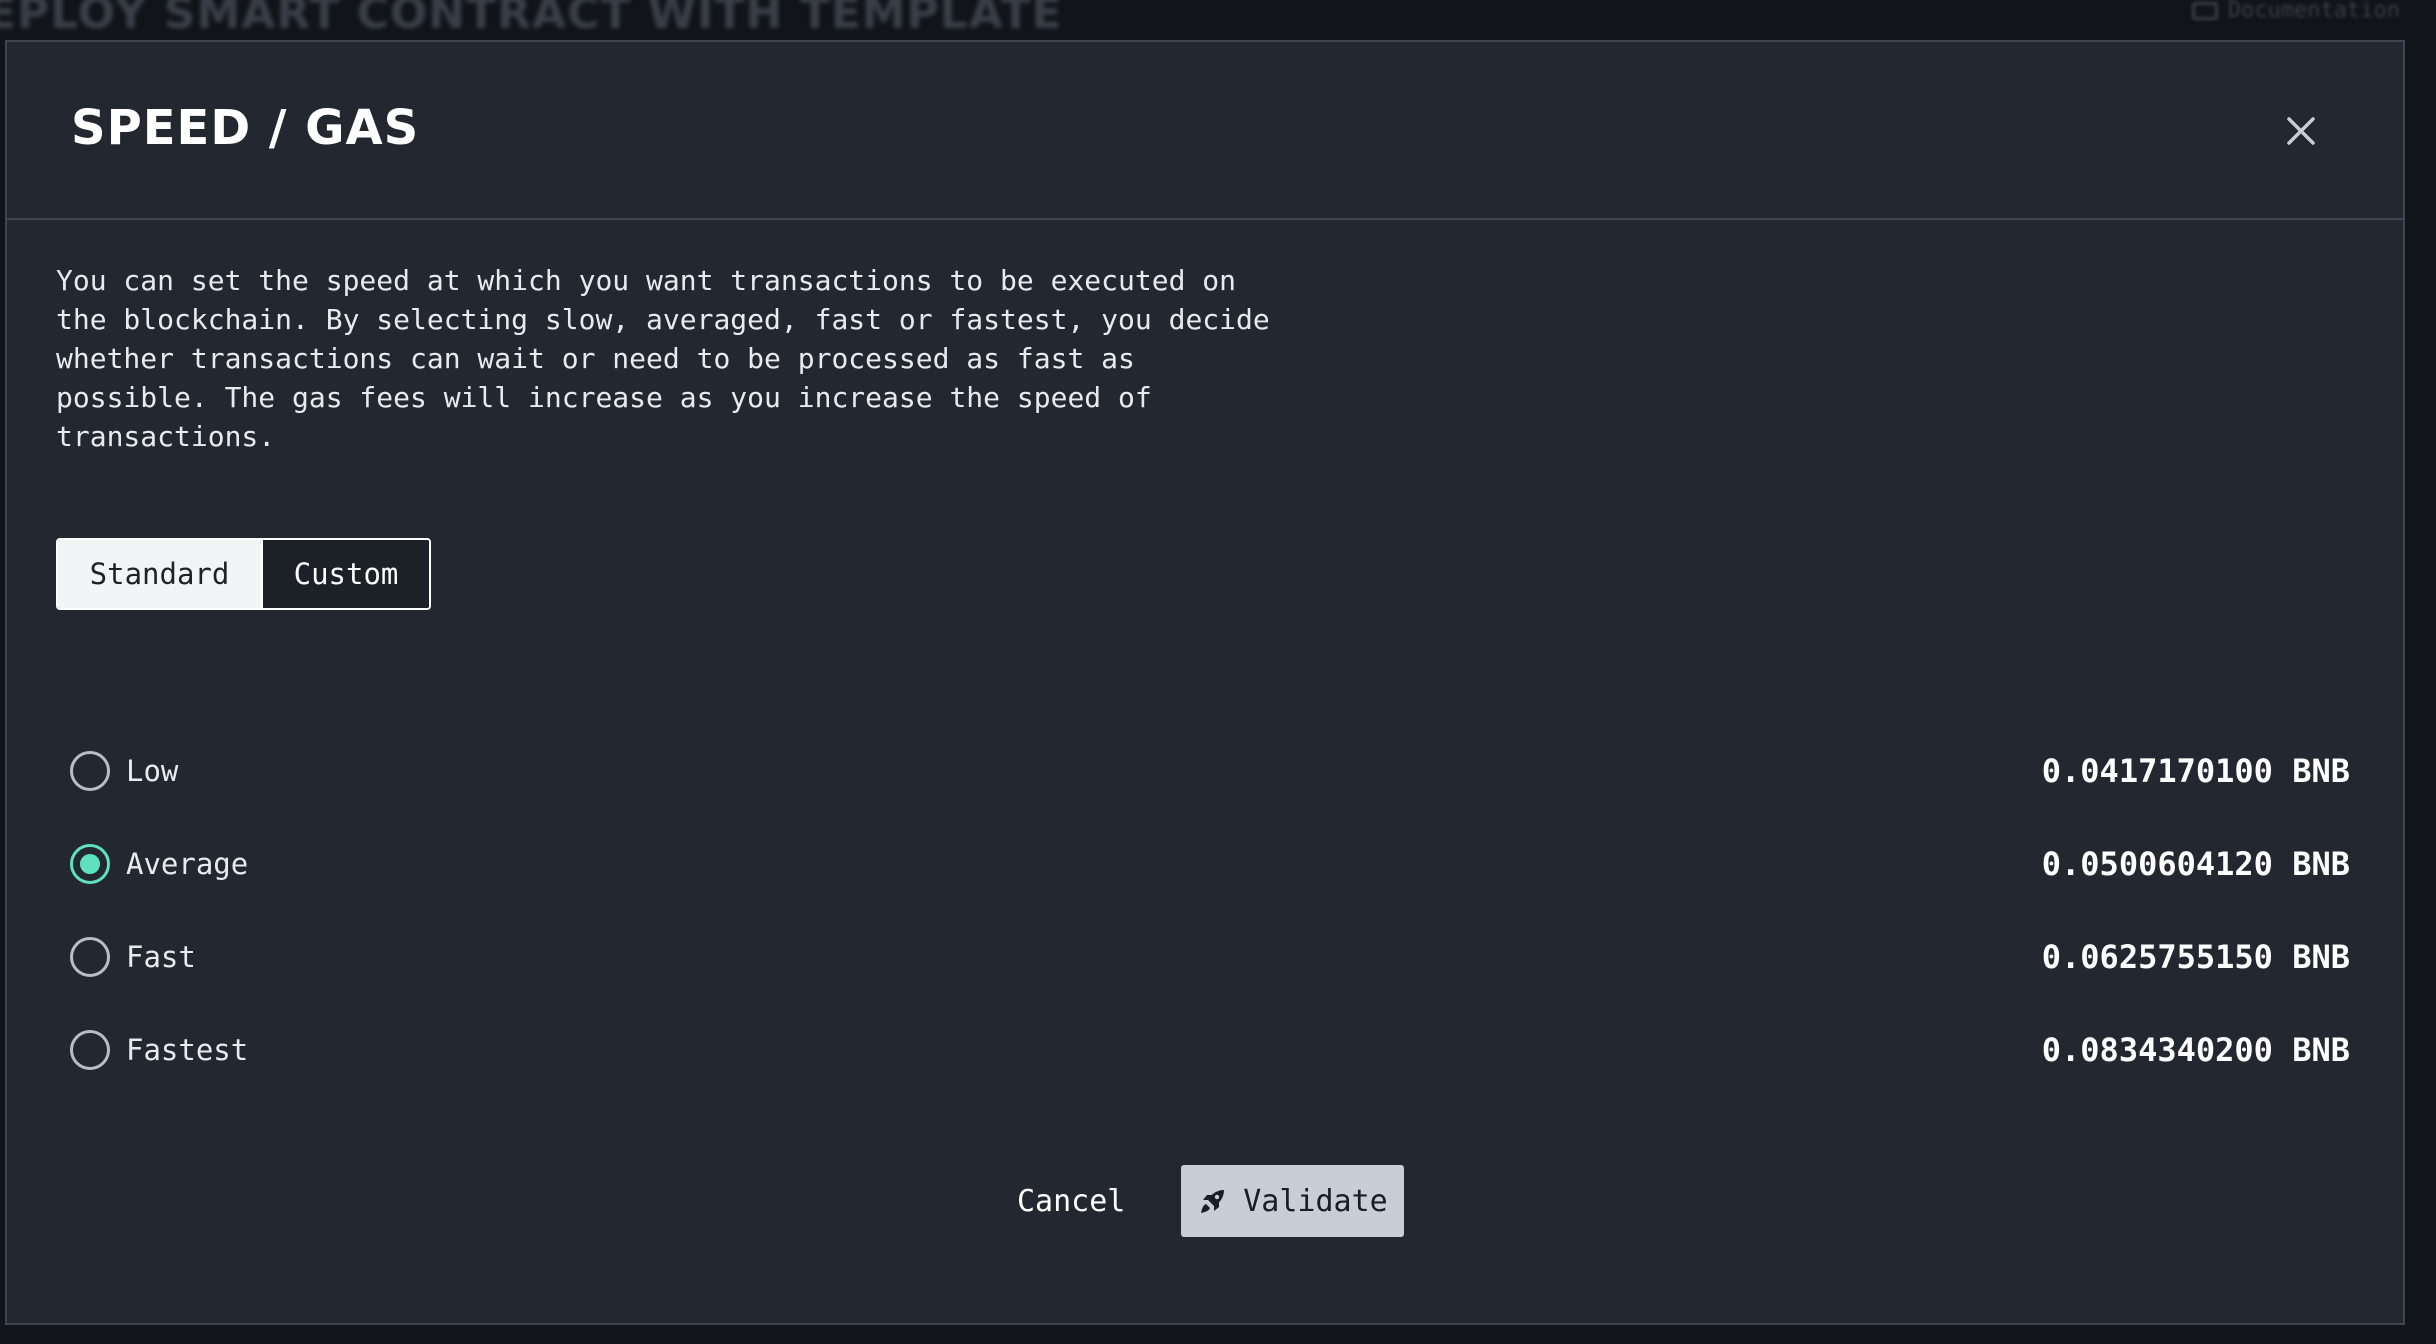  What do you see at coordinates (1071, 1201) in the screenshot?
I see `cancel-button: Cancel` at bounding box center [1071, 1201].